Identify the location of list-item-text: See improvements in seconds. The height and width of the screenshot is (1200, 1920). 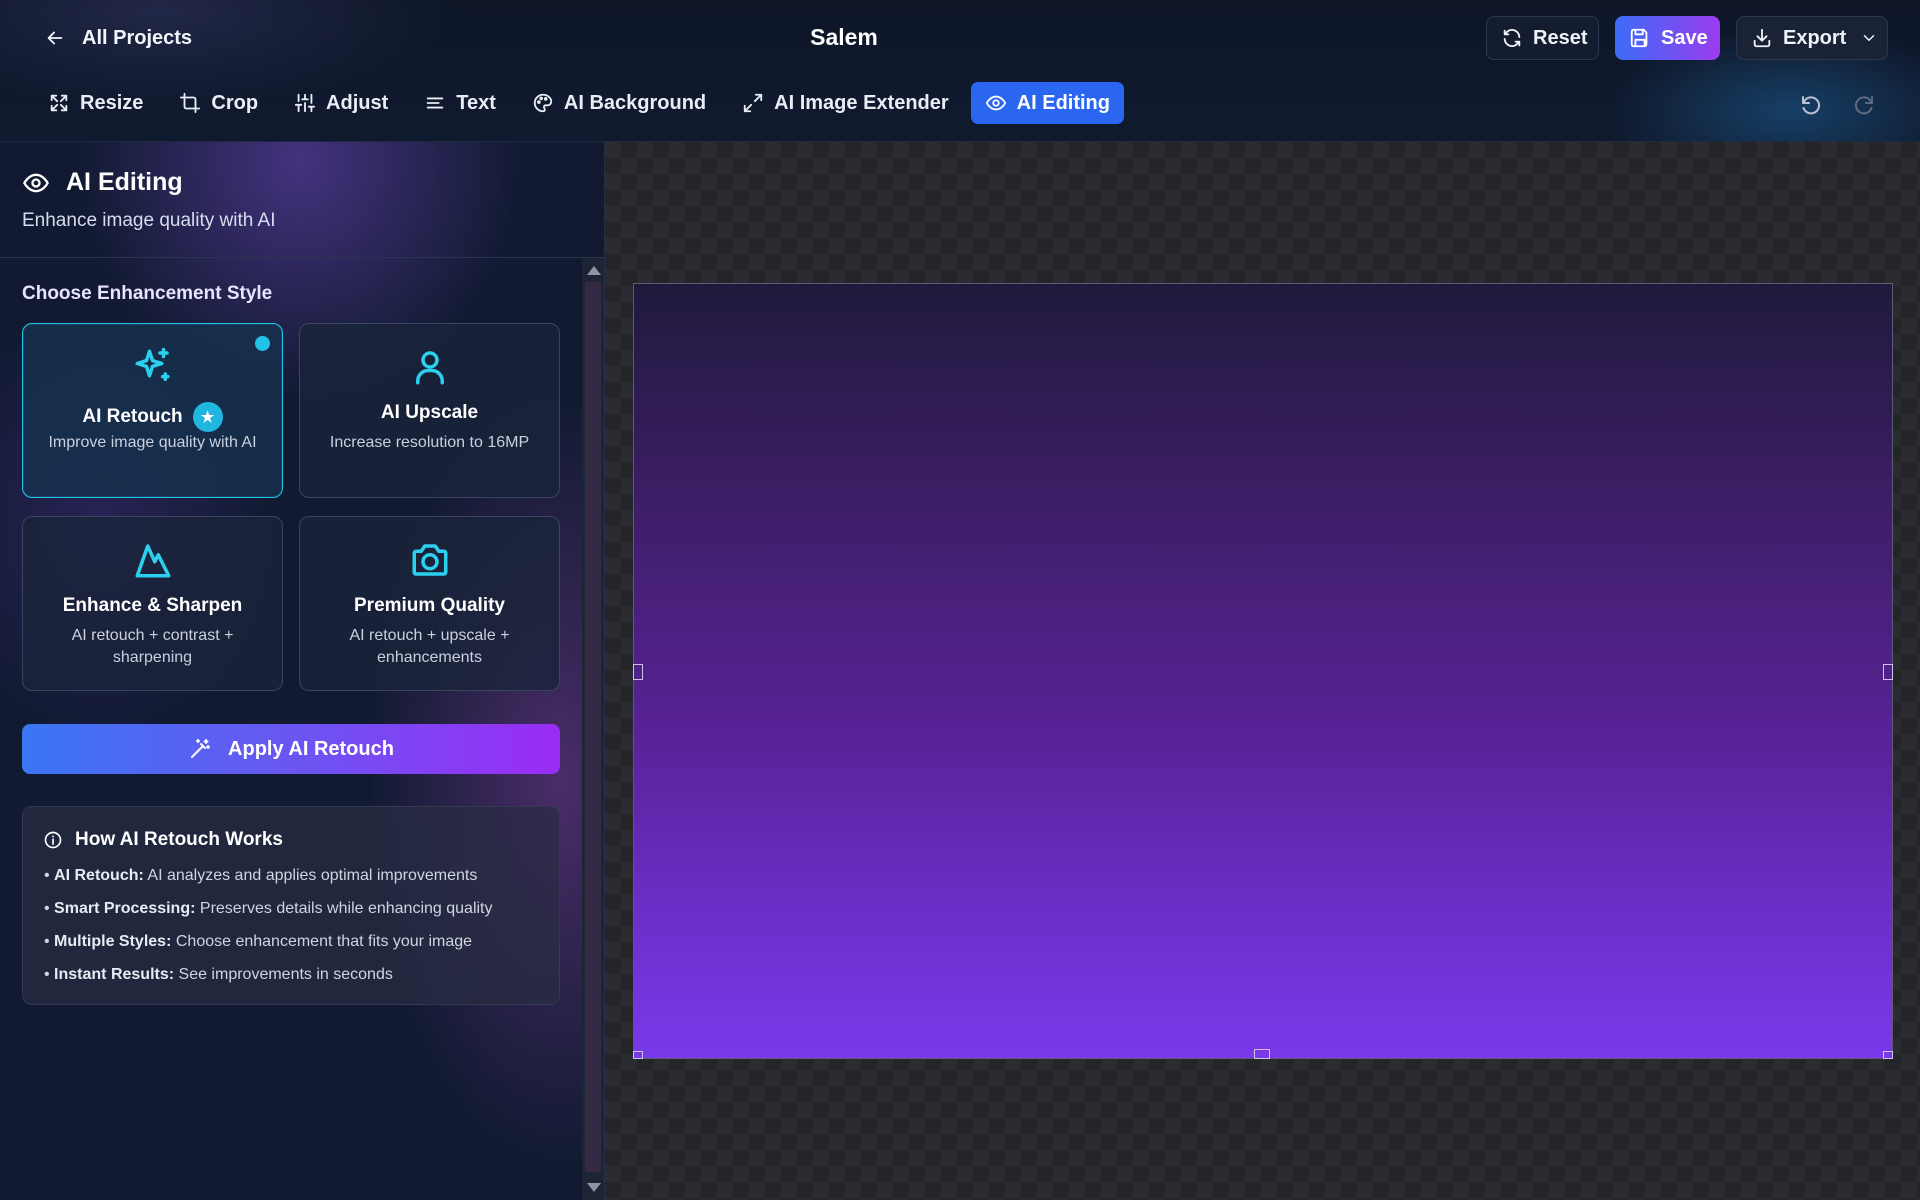
(285, 974).